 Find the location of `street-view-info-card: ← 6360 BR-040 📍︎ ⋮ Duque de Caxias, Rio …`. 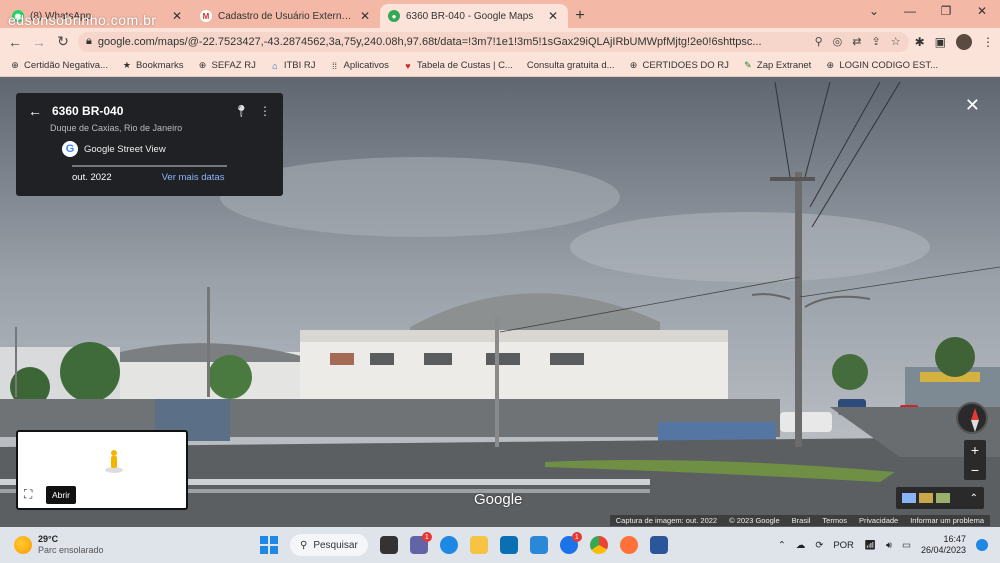

street-view-info-card: ← 6360 BR-040 📍︎ ⋮ Duque de Caxias, Rio … is located at coordinates (149, 144).